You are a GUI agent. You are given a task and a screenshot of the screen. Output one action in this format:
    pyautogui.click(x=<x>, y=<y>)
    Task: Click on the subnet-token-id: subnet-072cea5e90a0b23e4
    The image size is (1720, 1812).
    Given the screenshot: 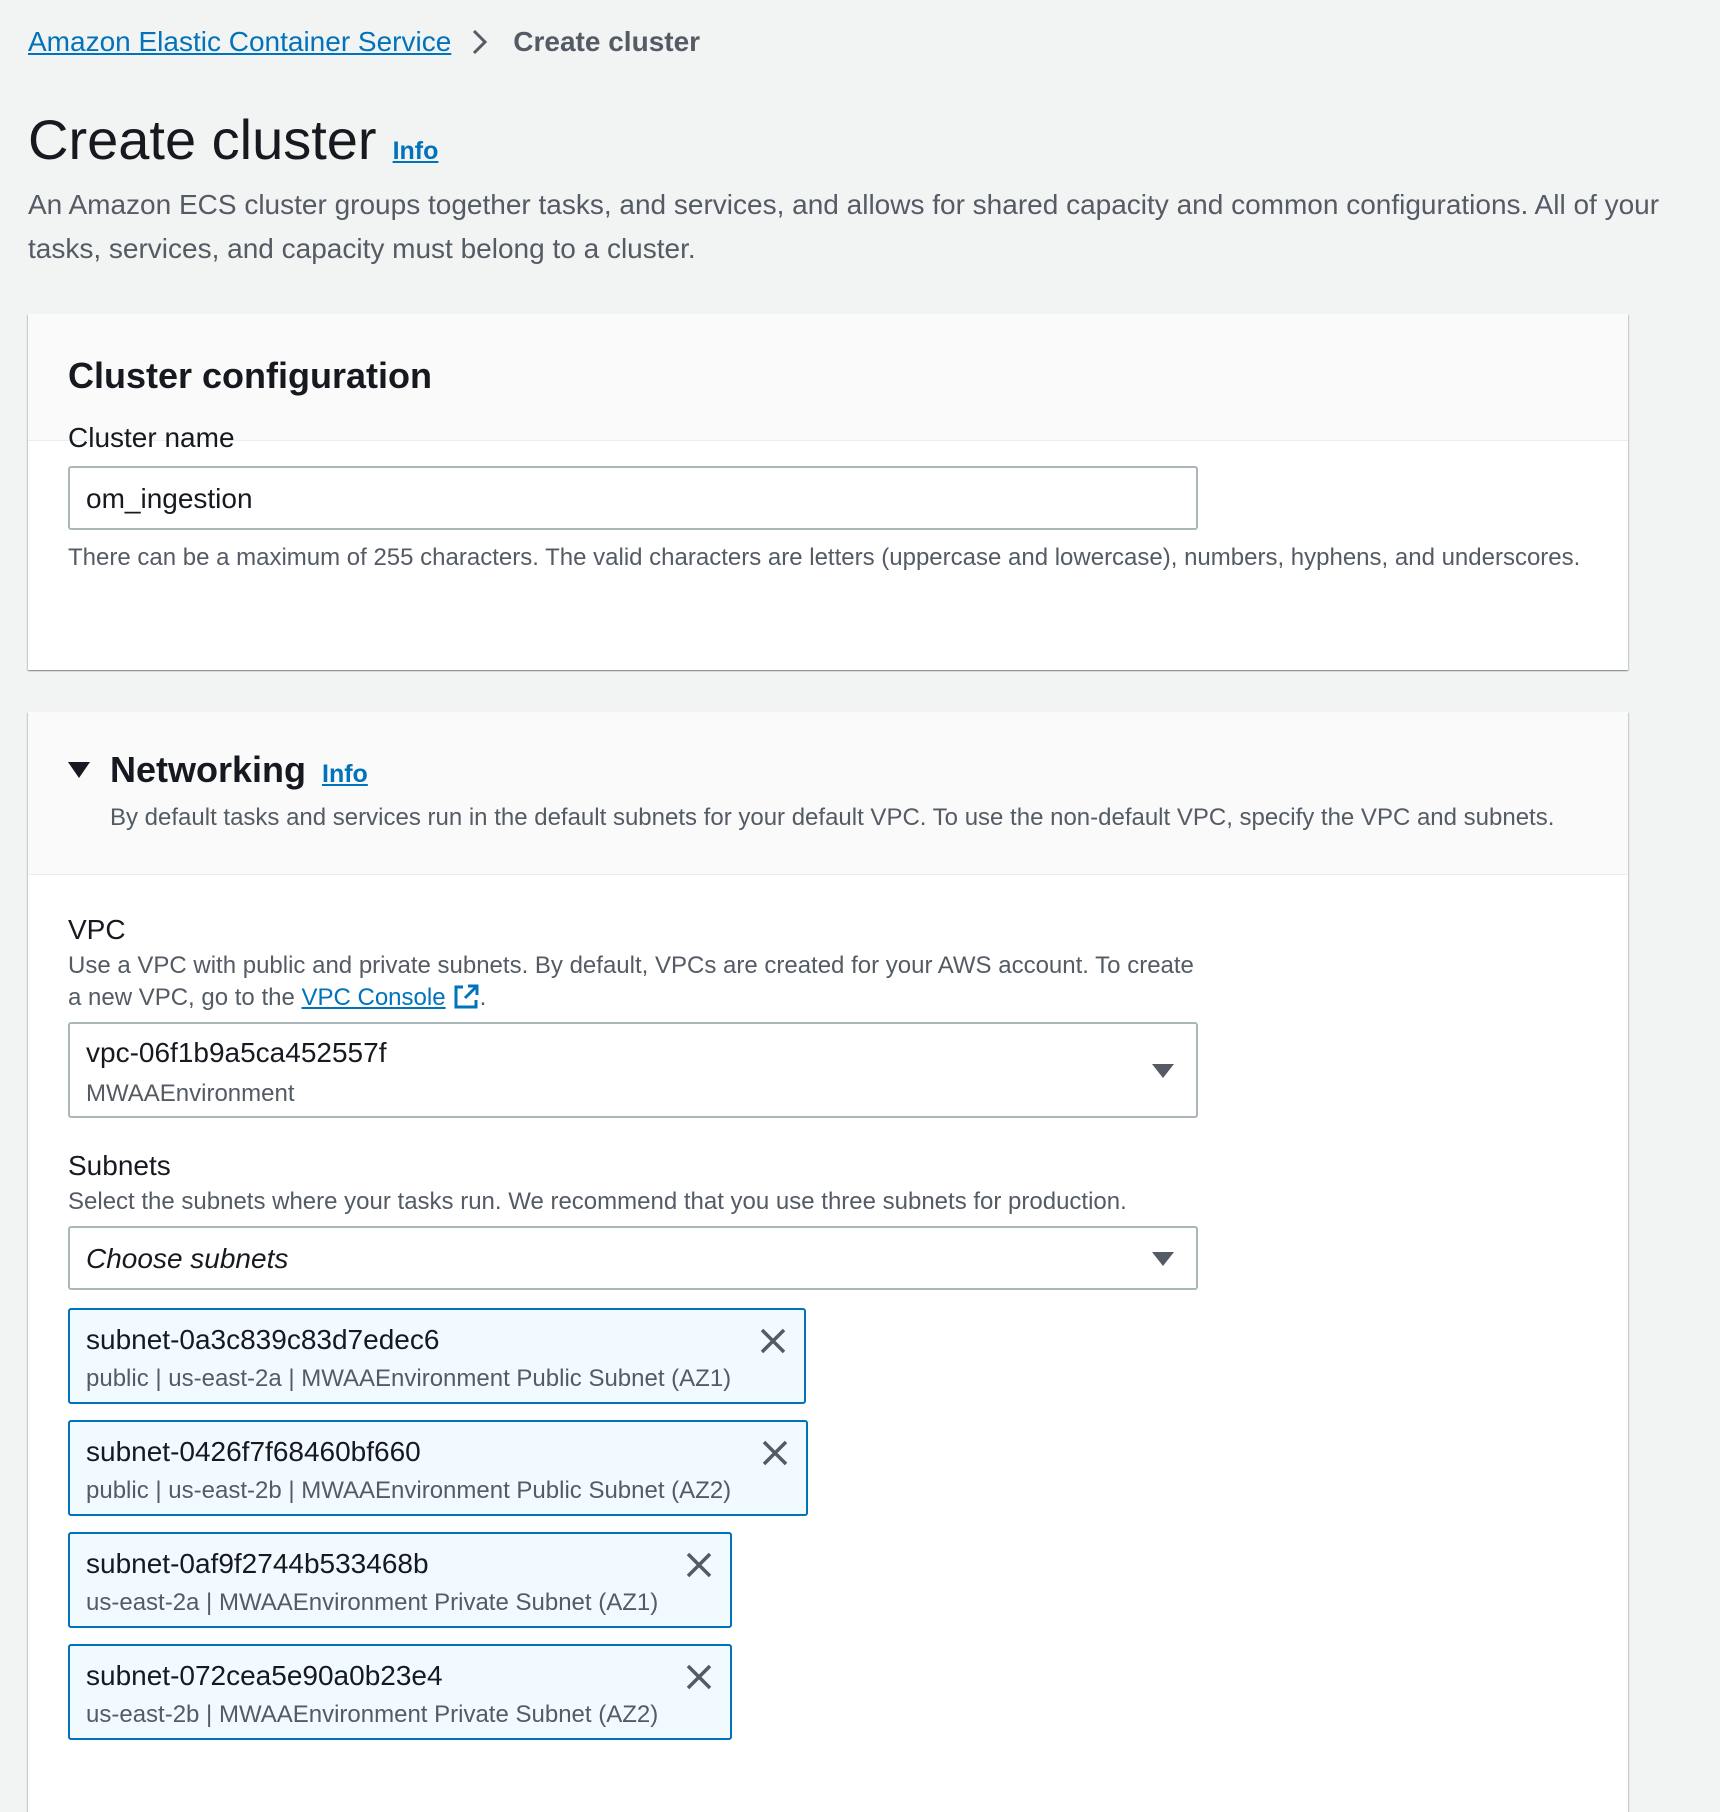 What is the action you would take?
    pyautogui.click(x=264, y=1675)
    